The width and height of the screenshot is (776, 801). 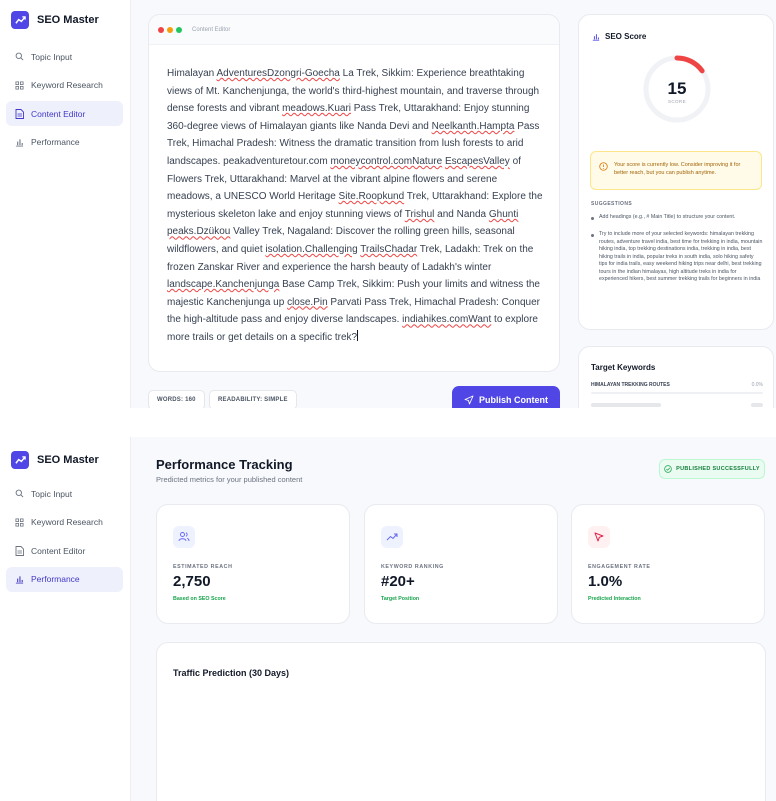 What do you see at coordinates (469, 400) in the screenshot?
I see `send-icon` at bounding box center [469, 400].